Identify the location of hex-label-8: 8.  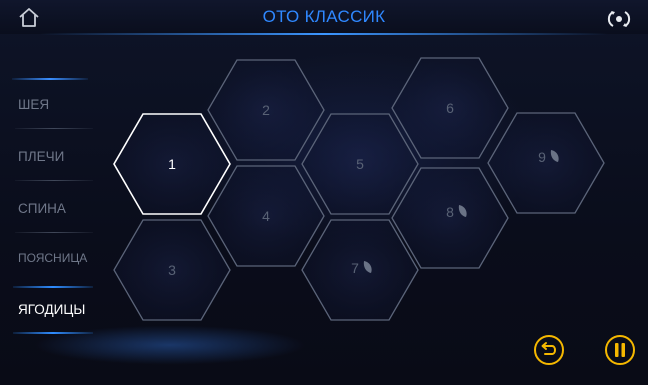
(450, 212).